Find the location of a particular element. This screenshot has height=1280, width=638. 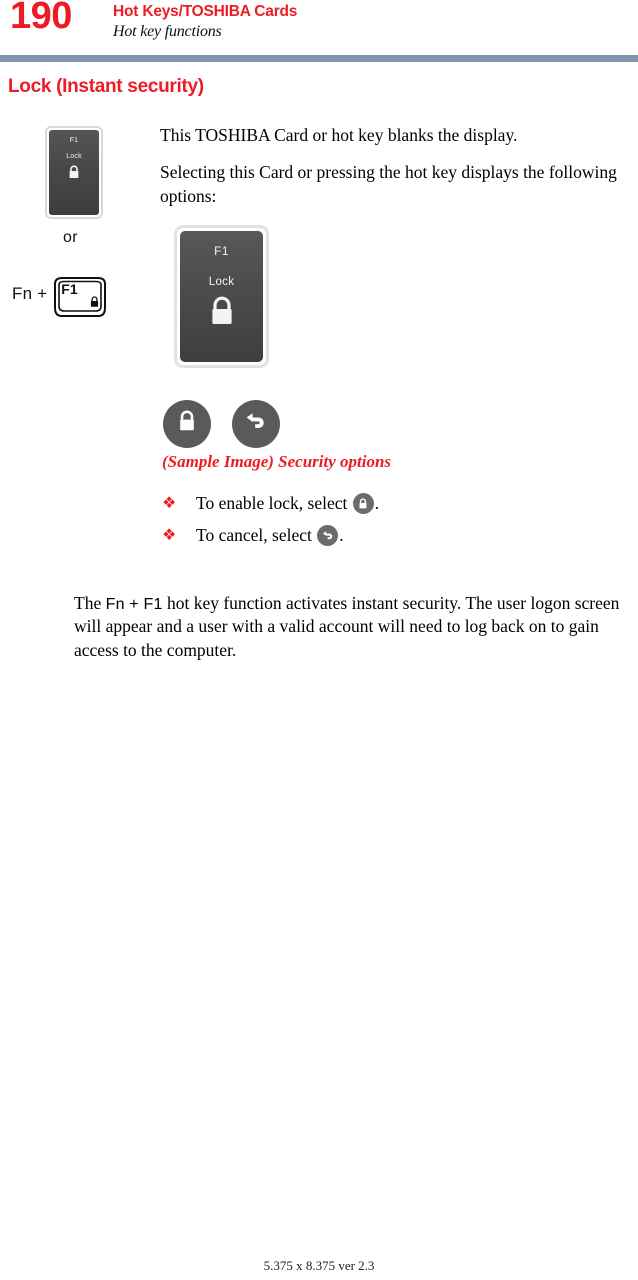

toshiba-card-large-face: F1 Lock is located at coordinates (221, 296).